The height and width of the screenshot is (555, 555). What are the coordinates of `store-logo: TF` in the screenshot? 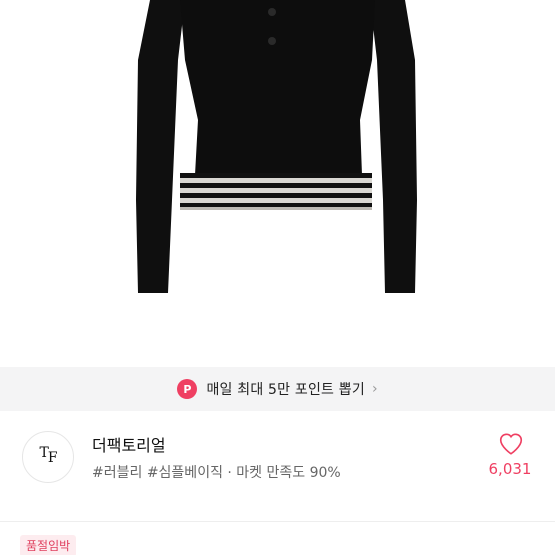 It's located at (48, 457).